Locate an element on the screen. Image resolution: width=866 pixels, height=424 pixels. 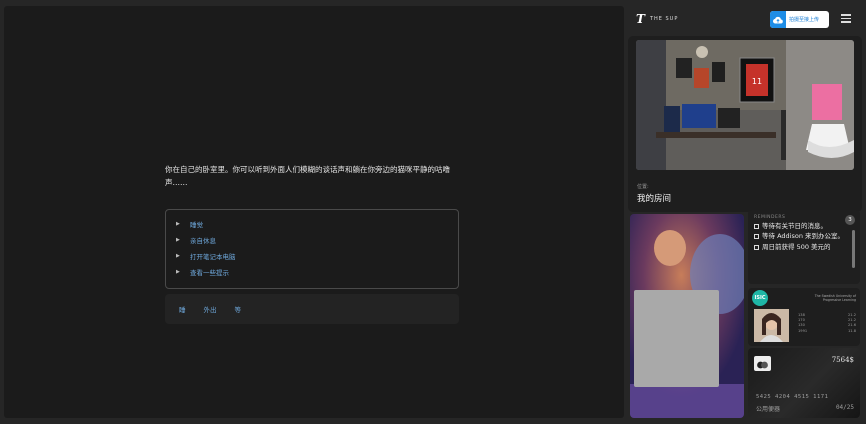
choice-list: ▶ 睡觉 ▶ 亲自休息 ▶ 打开笔记本电脑 ▶ 查看一些提示 is located at coordinates (312, 249).